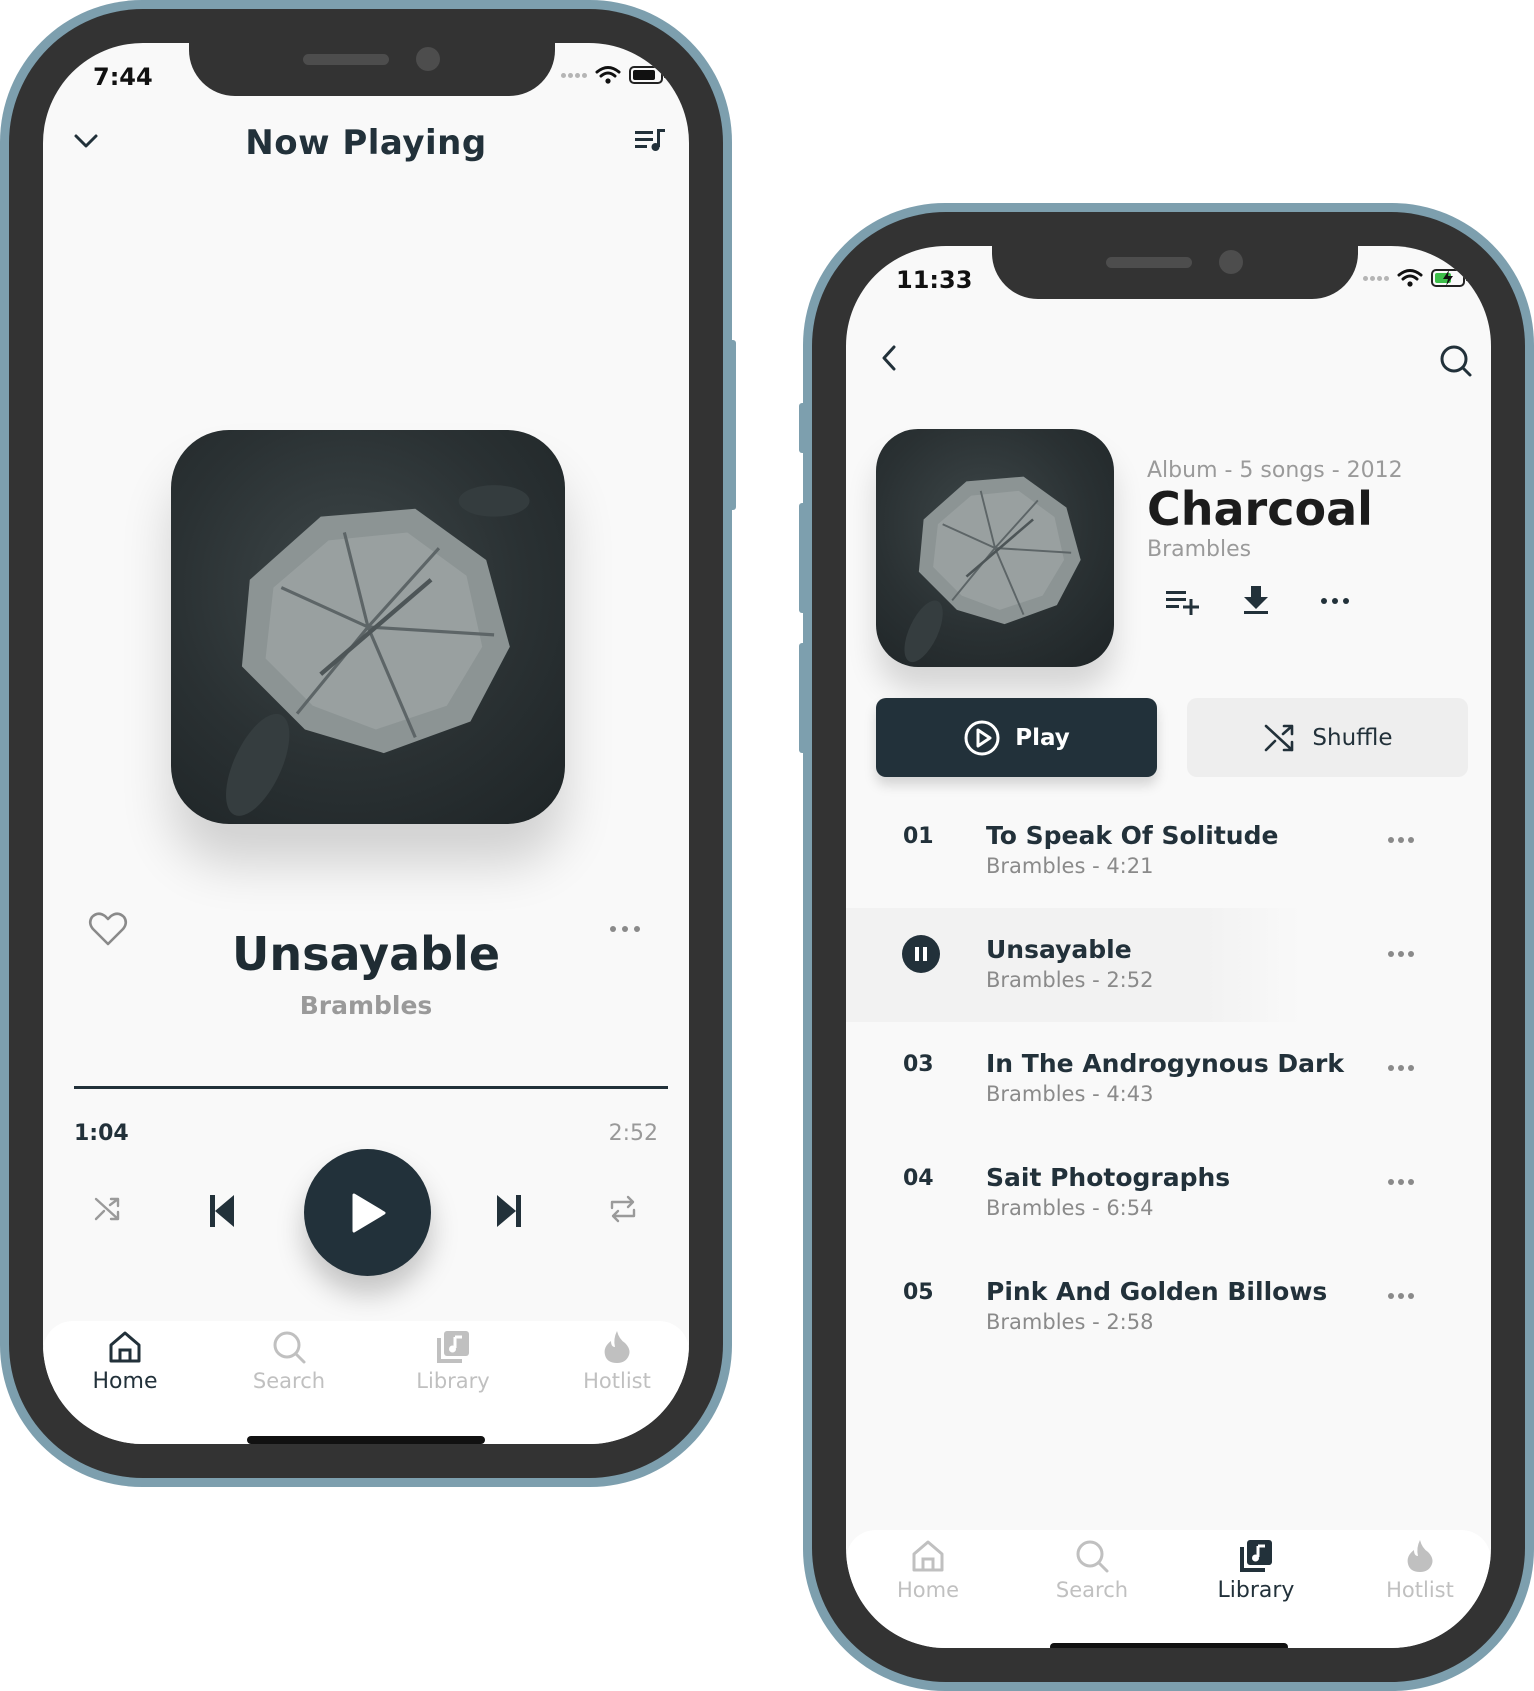 The width and height of the screenshot is (1534, 1691). Describe the element at coordinates (123, 77) in the screenshot. I see `status-time: 7:44` at that location.